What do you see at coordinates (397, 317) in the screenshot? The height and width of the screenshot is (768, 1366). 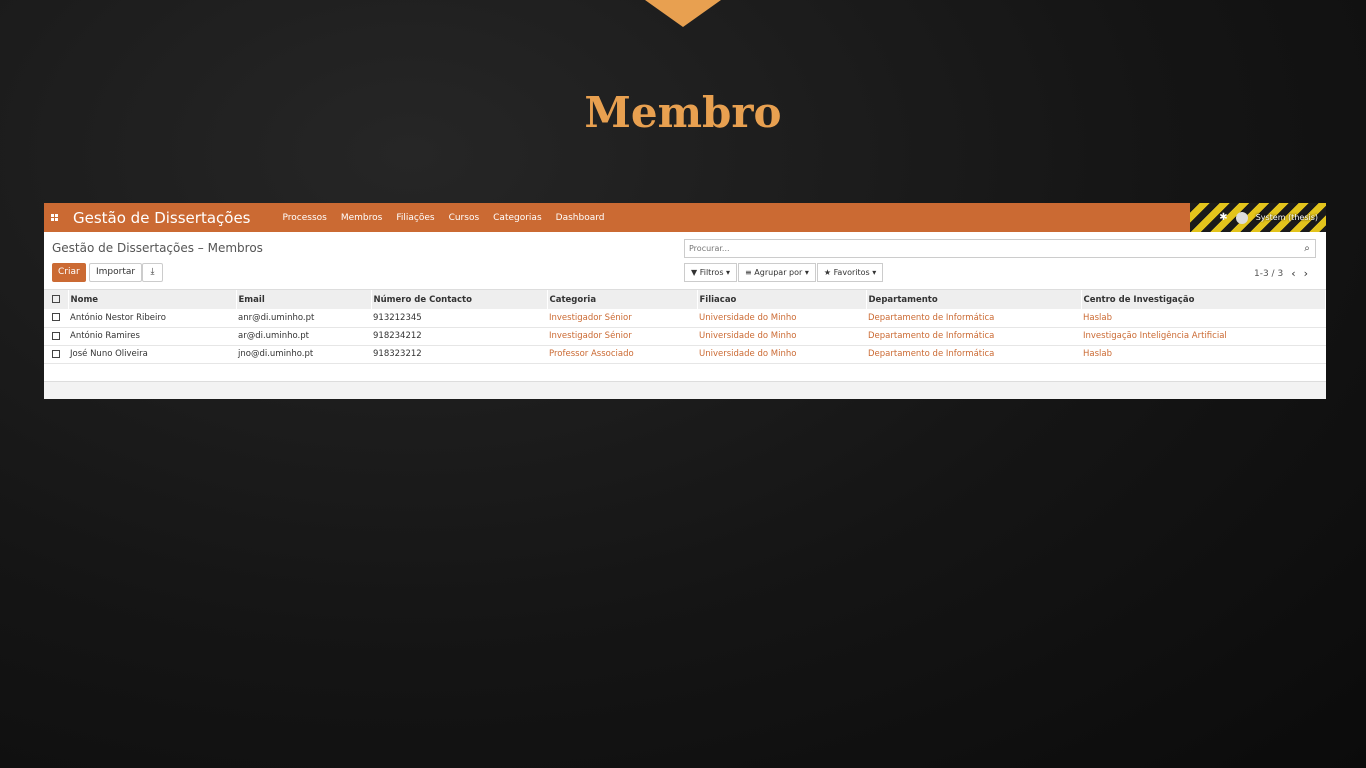 I see `cell-contacto: 913212345` at bounding box center [397, 317].